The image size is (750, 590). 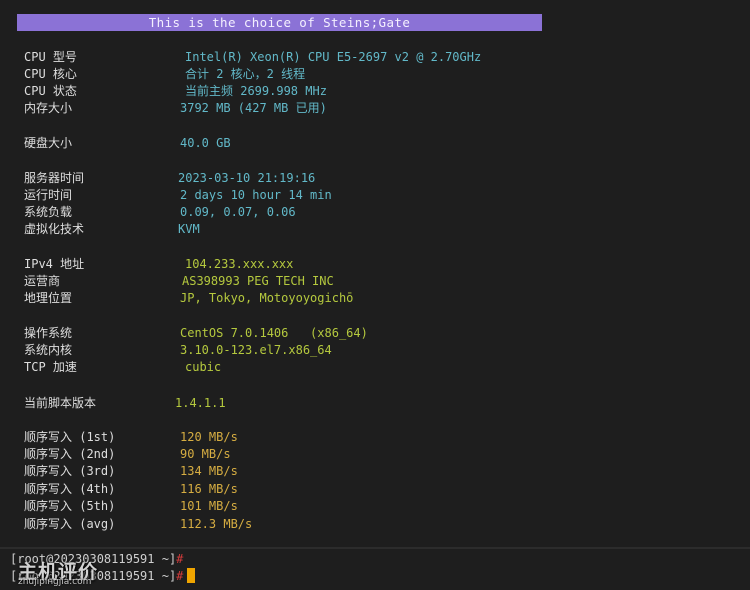 I want to click on info-row-memory: 内存大小 3792 MB (427 MB 已用), so click(x=375, y=108).